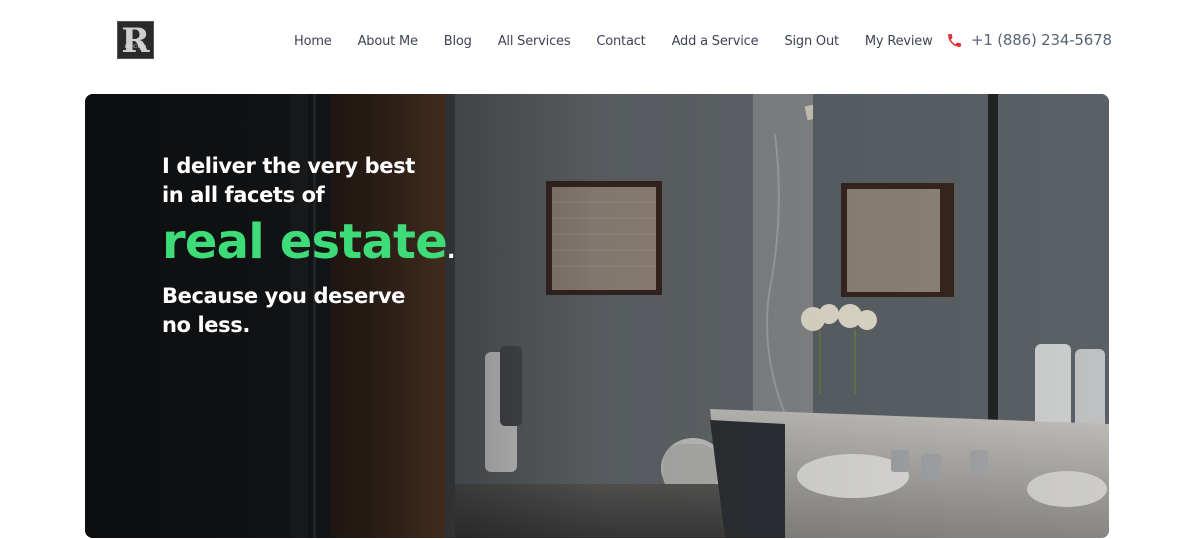 This screenshot has width=1194, height=539. I want to click on phone-icon, so click(954, 40).